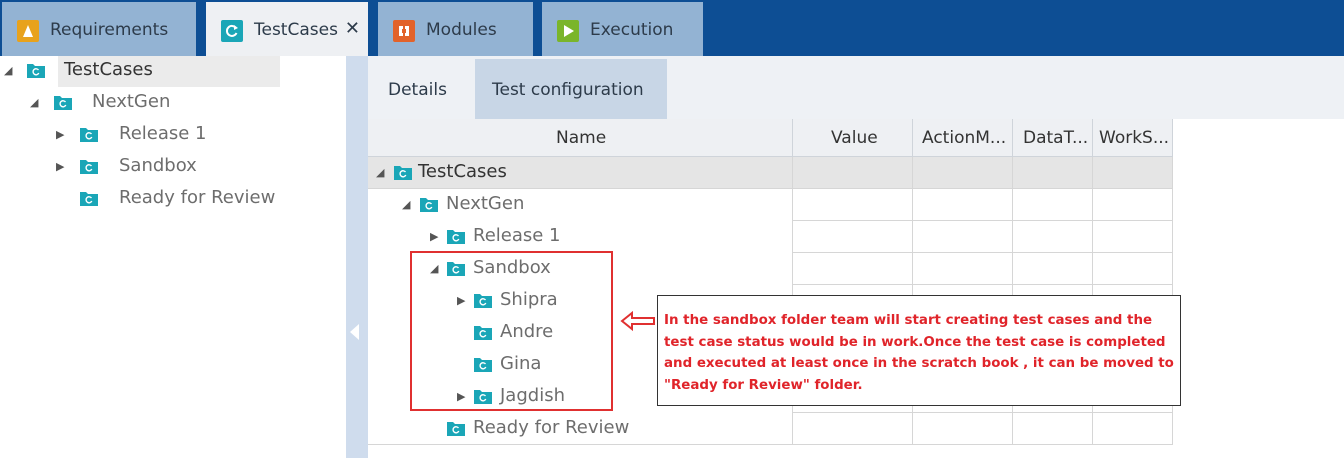 Image resolution: width=1344 pixels, height=458 pixels. I want to click on tab-details: Details, so click(421, 89).